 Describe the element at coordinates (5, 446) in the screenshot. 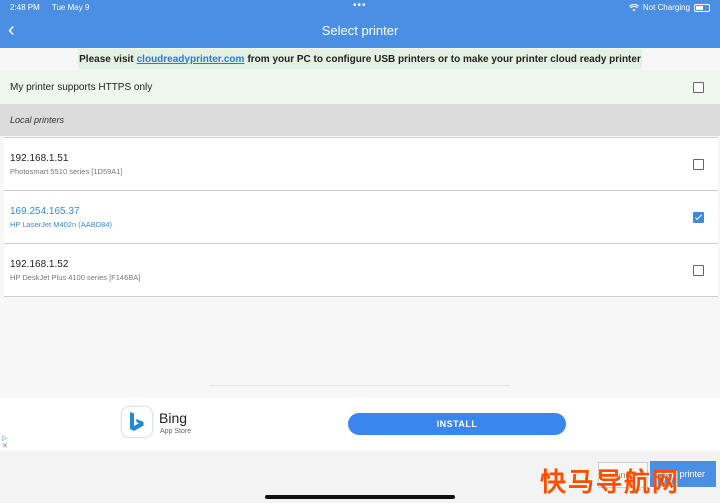

I see `close-icon: ✕` at that location.